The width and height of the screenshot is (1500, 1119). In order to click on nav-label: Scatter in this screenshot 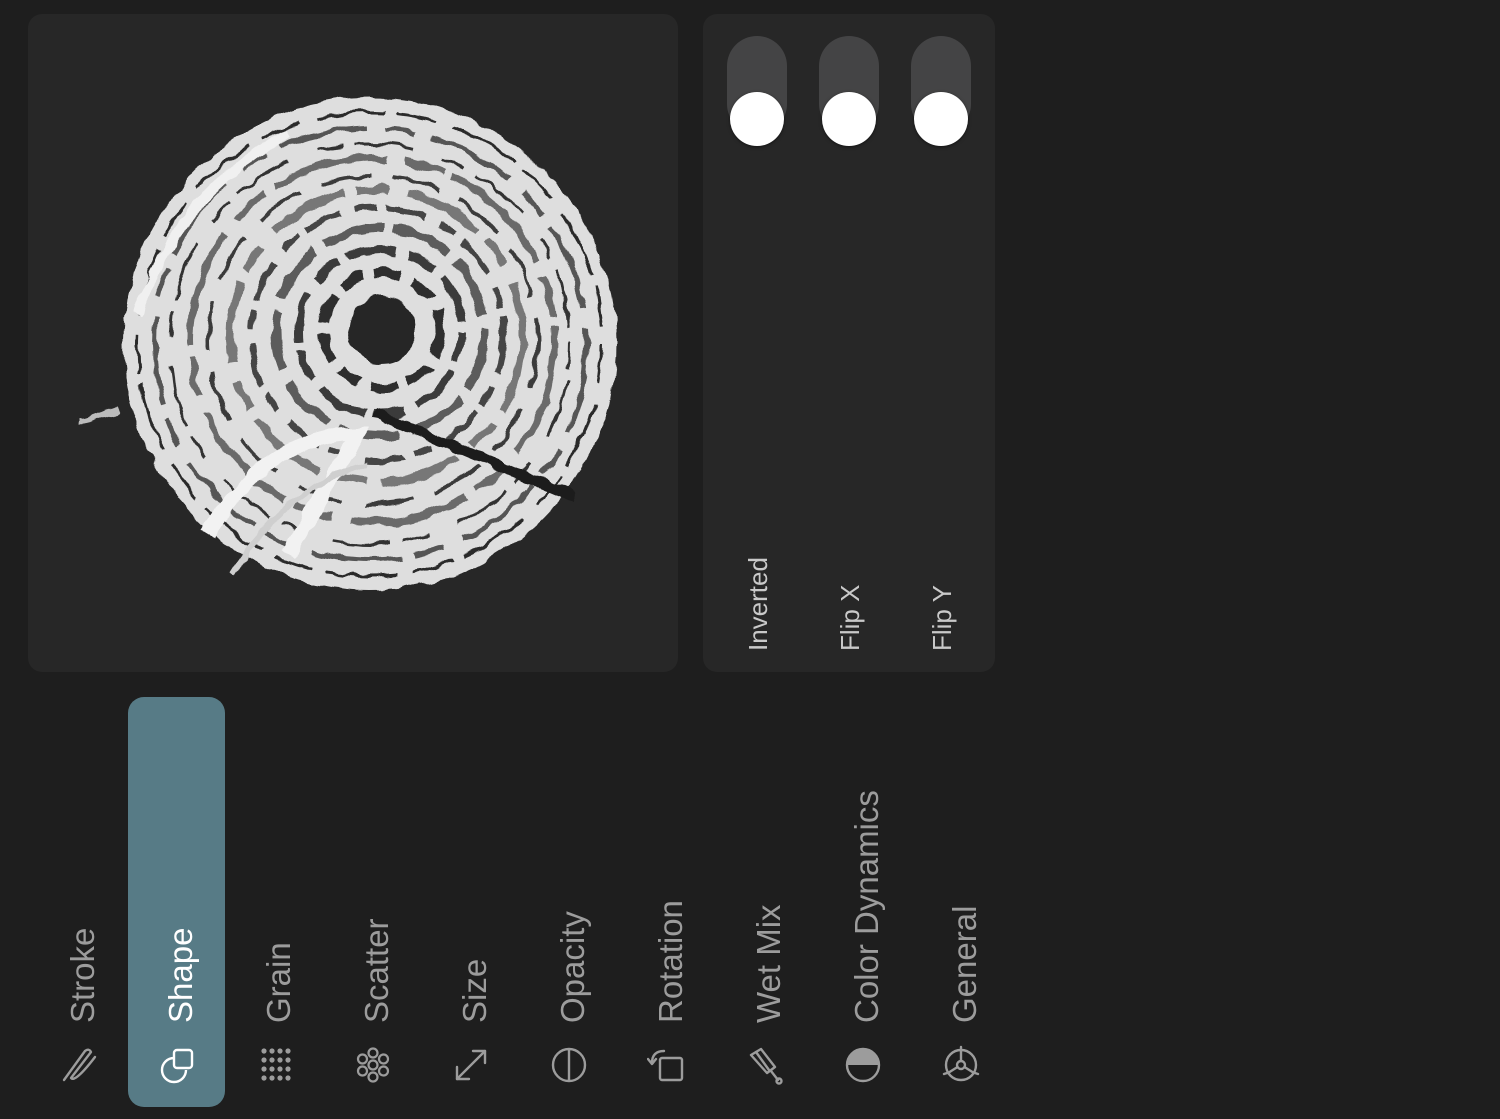, I will do `click(376, 970)`.